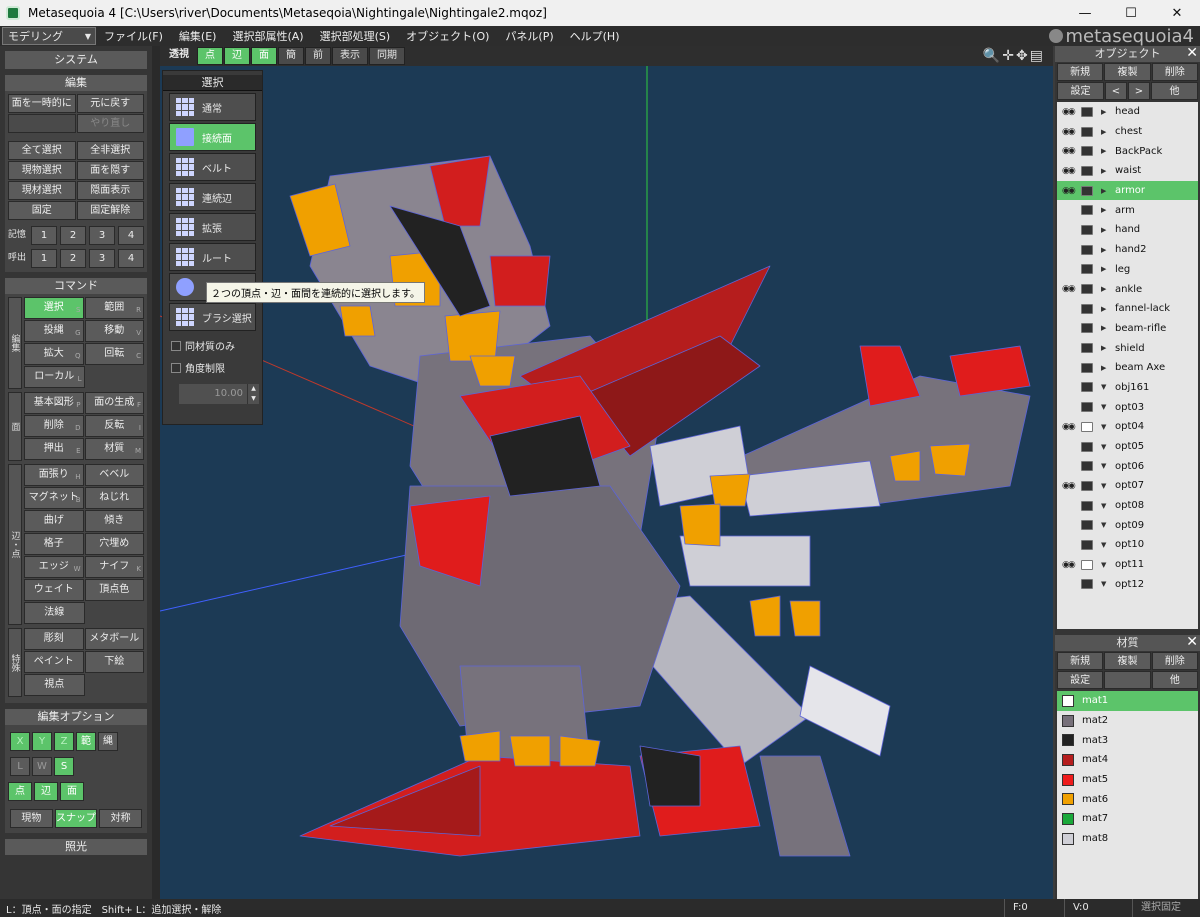 The height and width of the screenshot is (917, 1200). I want to click on material-list-item: mat8, so click(1127, 839).